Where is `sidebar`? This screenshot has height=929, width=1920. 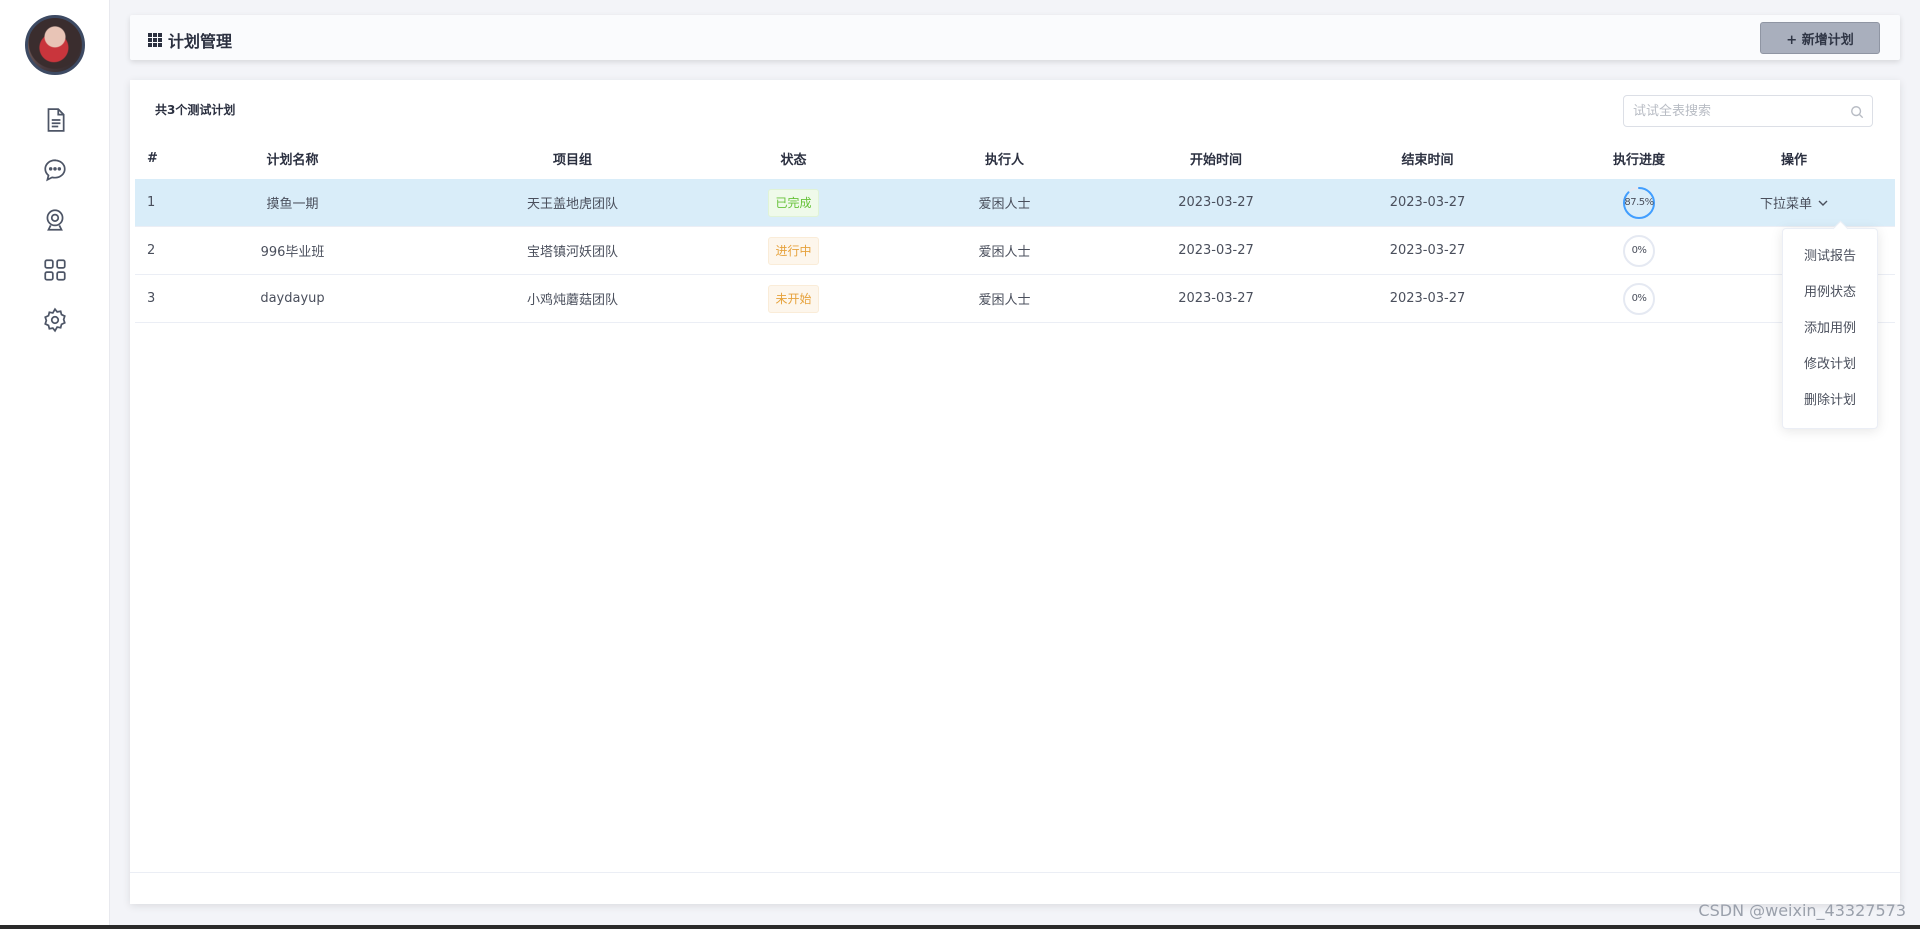
sidebar is located at coordinates (55, 462).